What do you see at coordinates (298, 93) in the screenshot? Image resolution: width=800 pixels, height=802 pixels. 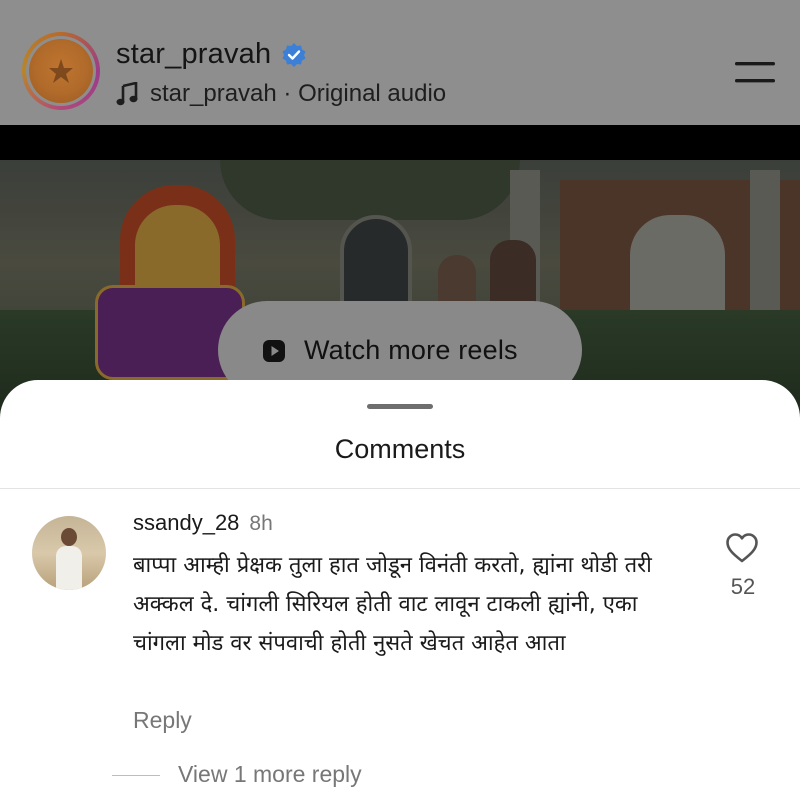 I see `audio-label: star_pravah · Original audio` at bounding box center [298, 93].